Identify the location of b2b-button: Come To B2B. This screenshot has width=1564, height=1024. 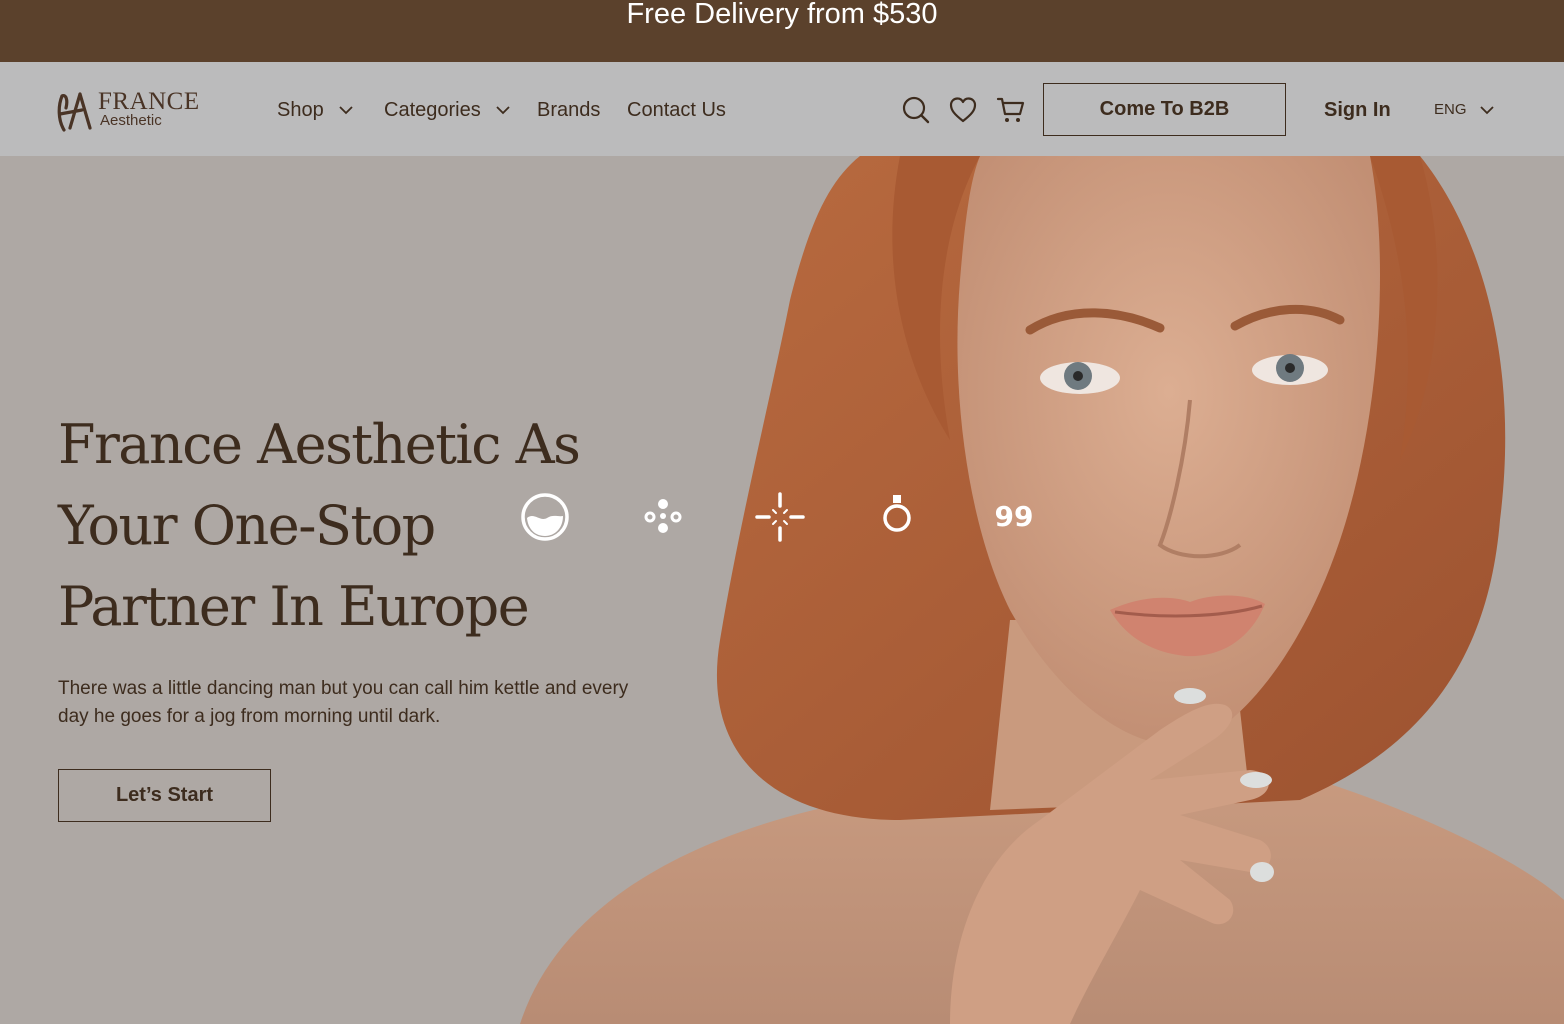
(1164, 109).